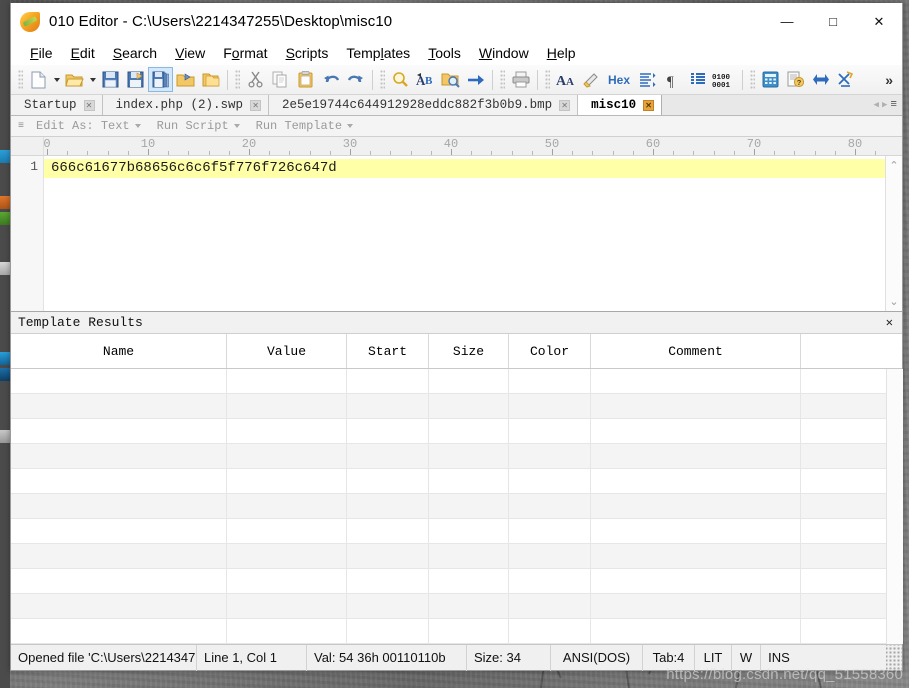  Describe the element at coordinates (504, 53) in the screenshot. I see `menu-window: Window` at that location.